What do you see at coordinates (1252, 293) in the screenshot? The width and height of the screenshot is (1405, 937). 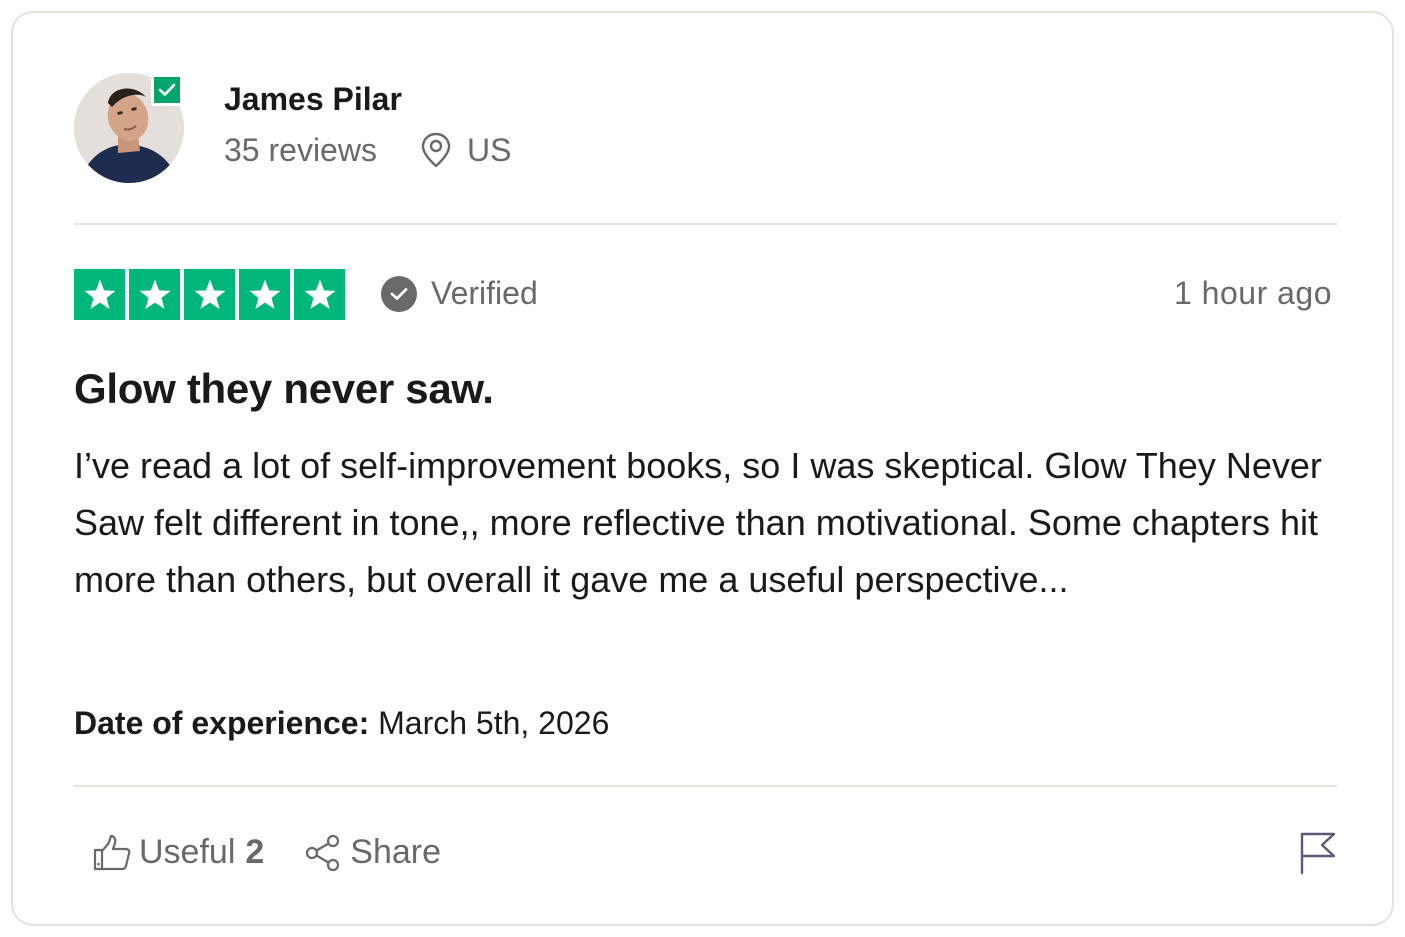 I see `review-time: 1 hour ago` at bounding box center [1252, 293].